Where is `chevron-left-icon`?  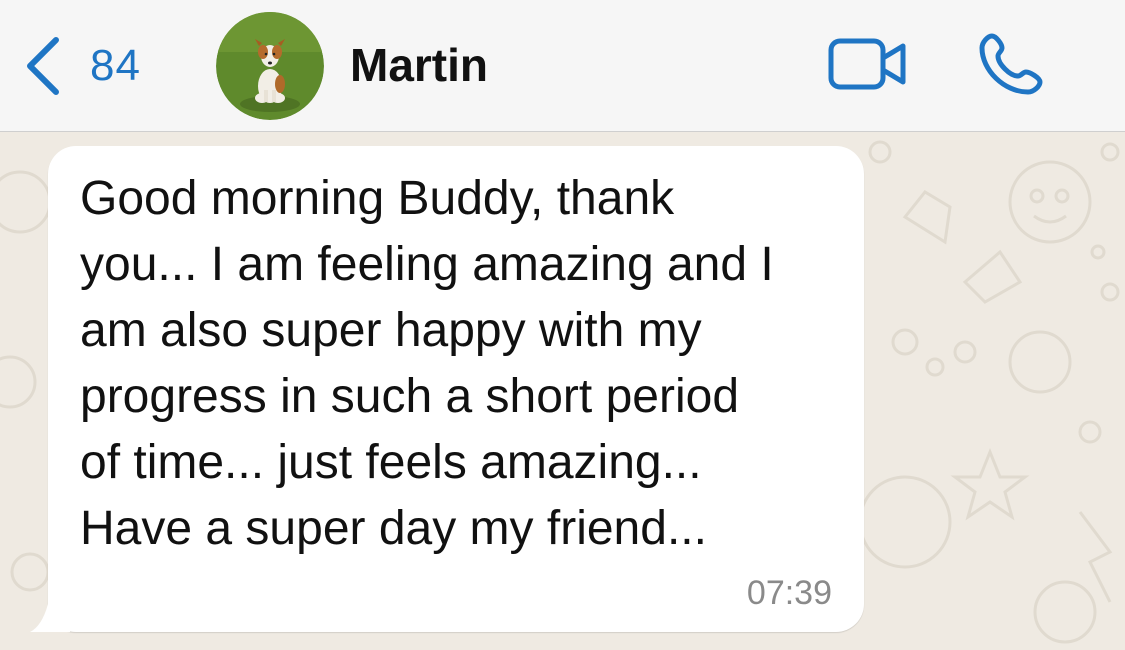
chevron-left-icon is located at coordinates (42, 66).